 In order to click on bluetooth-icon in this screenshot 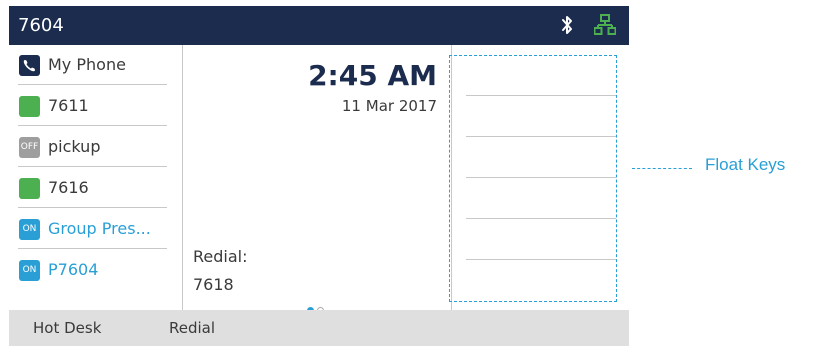, I will do `click(567, 25)`.